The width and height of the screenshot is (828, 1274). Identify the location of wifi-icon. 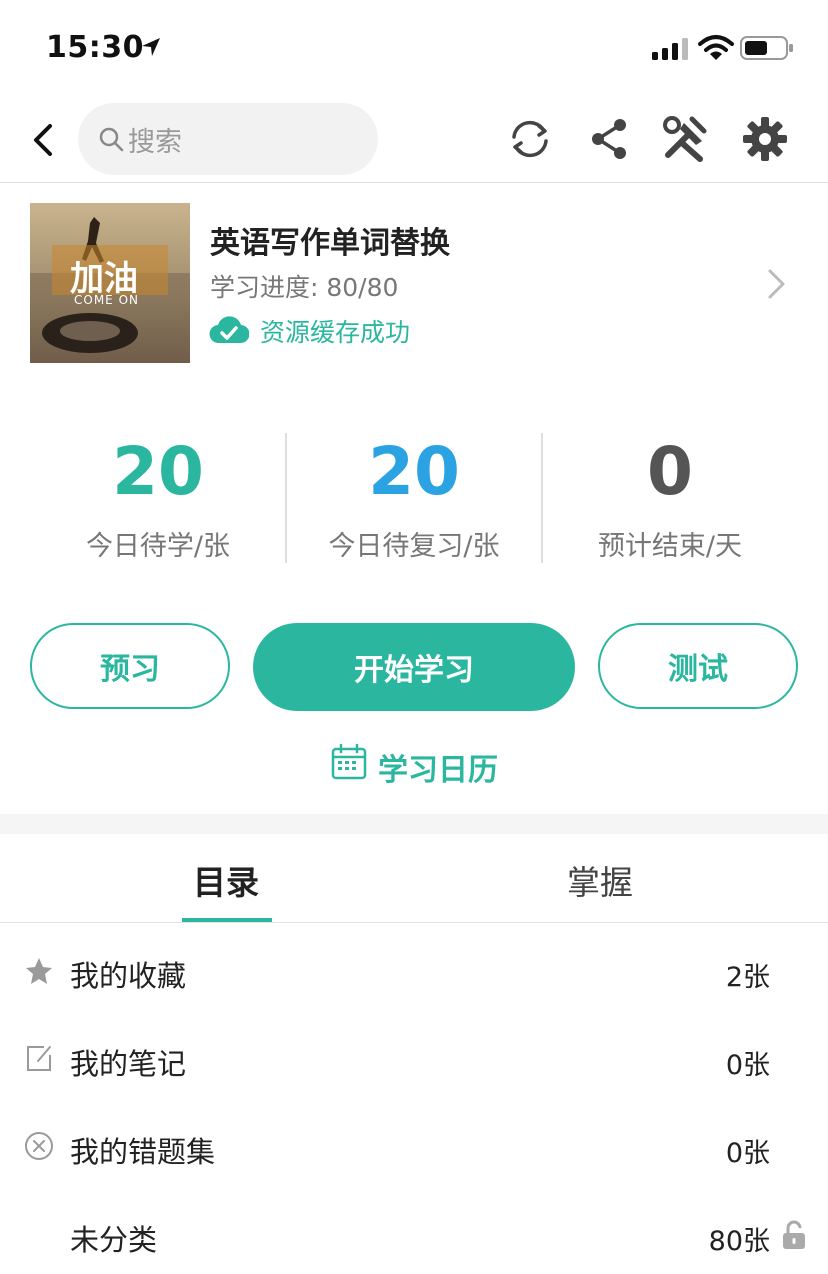
(716, 47).